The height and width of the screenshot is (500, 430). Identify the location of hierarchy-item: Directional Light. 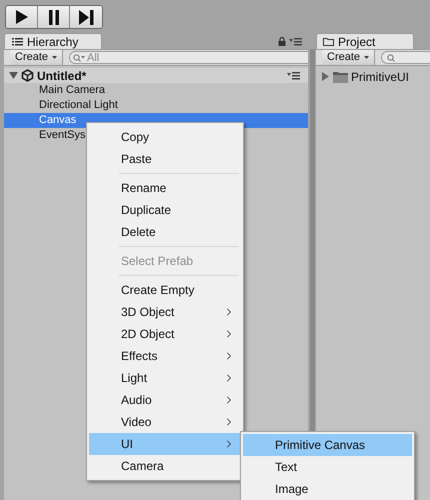
(156, 105).